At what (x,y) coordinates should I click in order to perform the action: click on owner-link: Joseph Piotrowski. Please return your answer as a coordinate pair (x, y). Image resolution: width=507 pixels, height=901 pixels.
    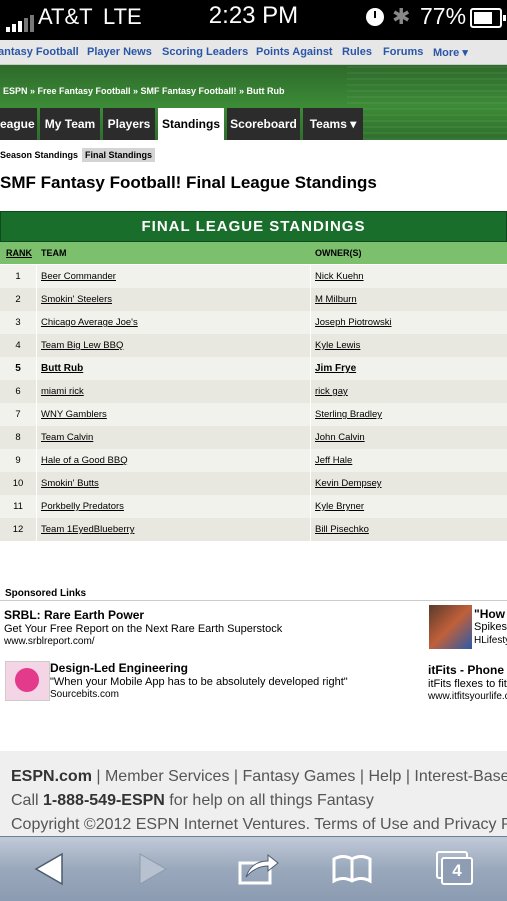
    Looking at the image, I should click on (353, 322).